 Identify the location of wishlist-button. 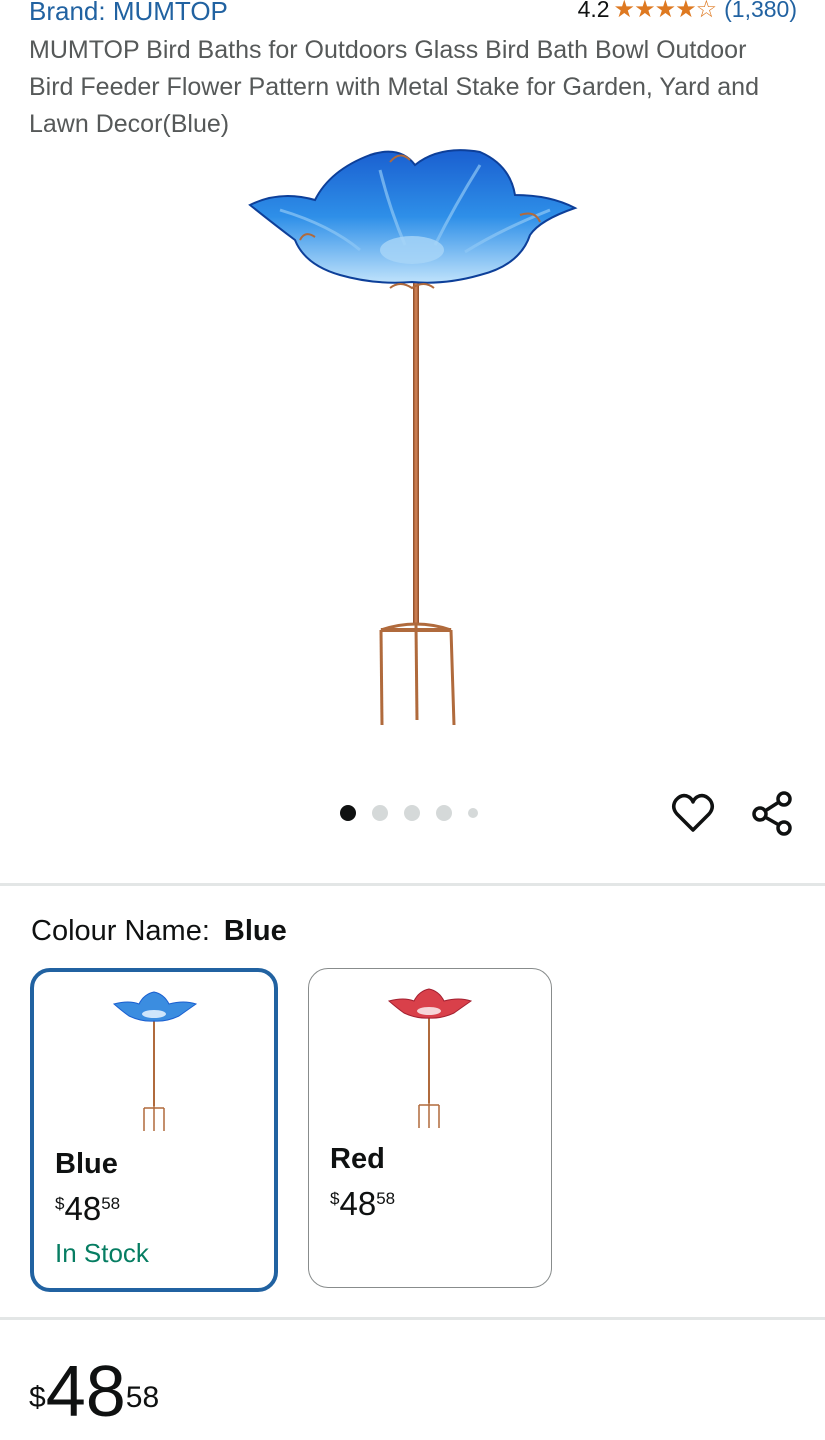
(693, 813).